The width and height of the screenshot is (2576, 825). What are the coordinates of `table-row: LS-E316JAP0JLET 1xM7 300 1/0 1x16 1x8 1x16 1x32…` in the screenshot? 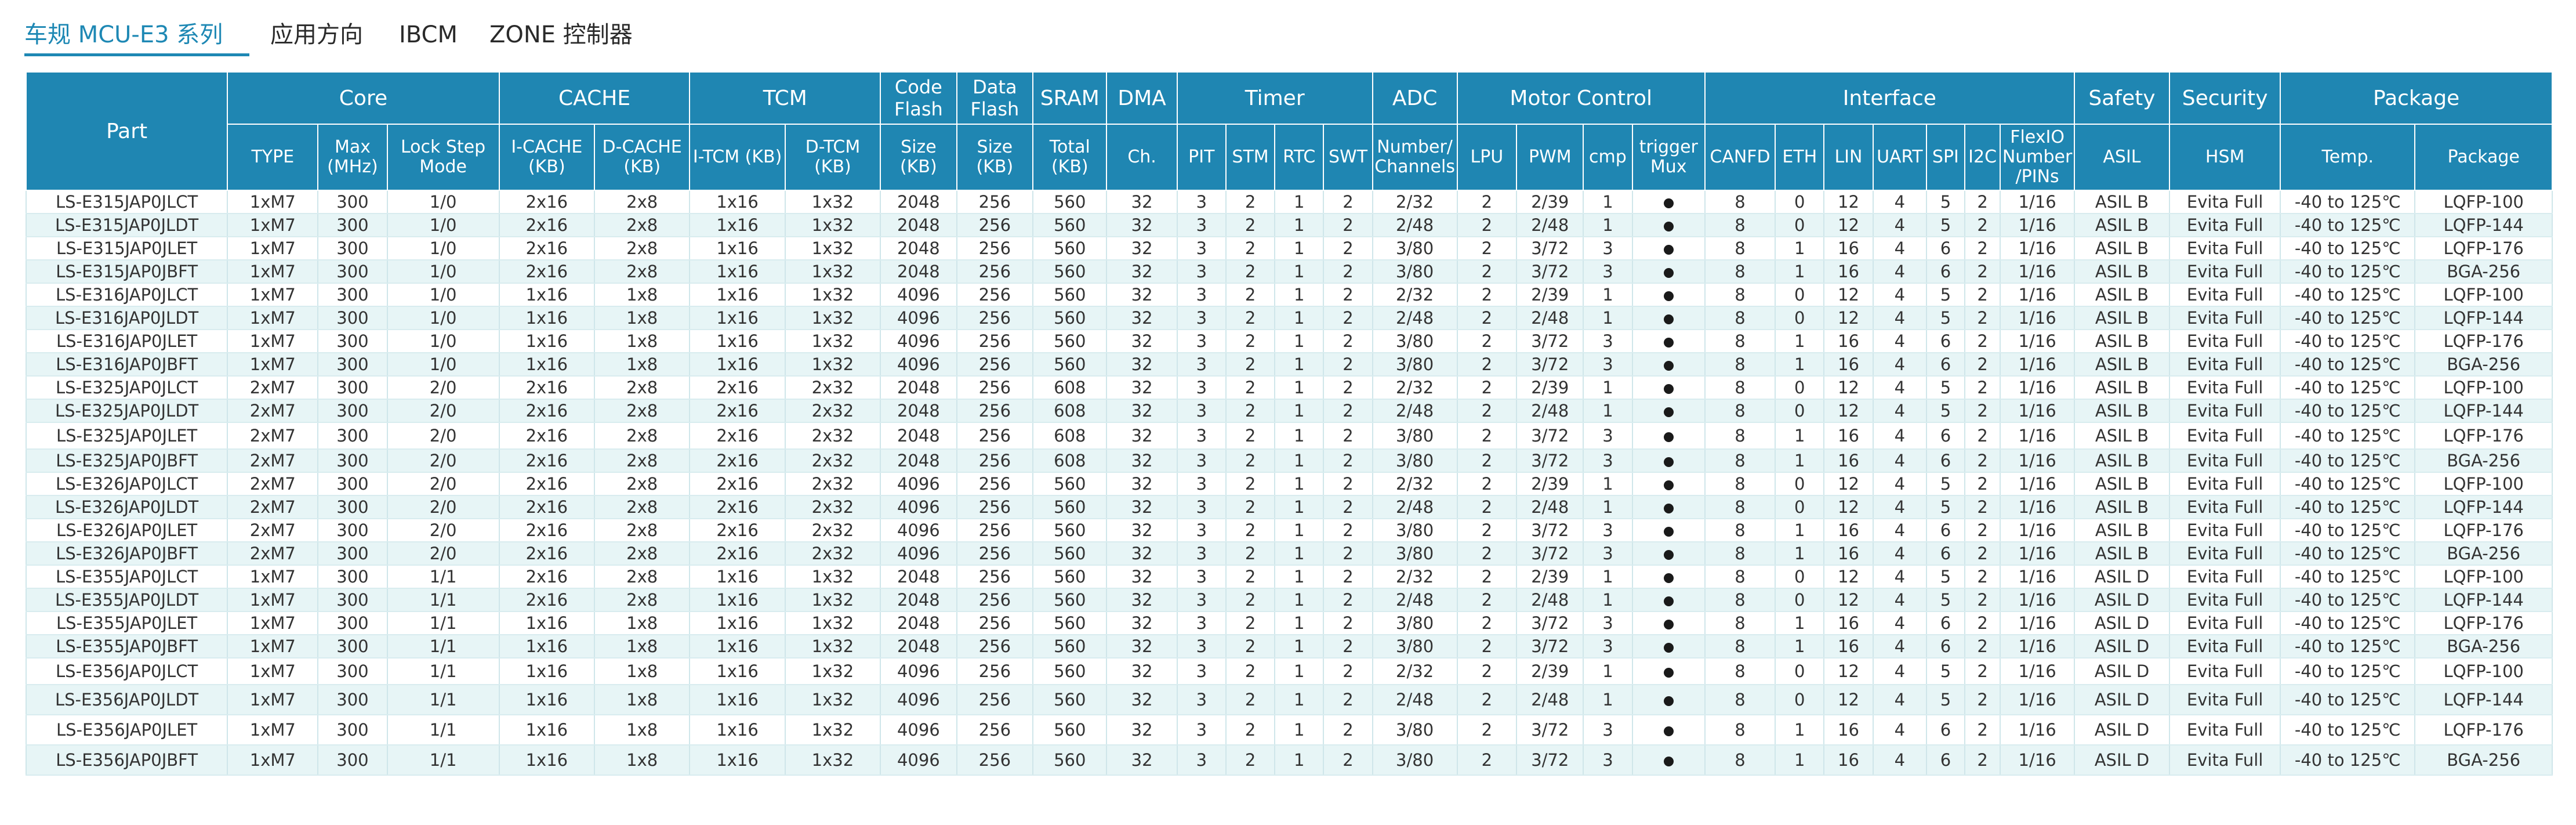 It's located at (1289, 341).